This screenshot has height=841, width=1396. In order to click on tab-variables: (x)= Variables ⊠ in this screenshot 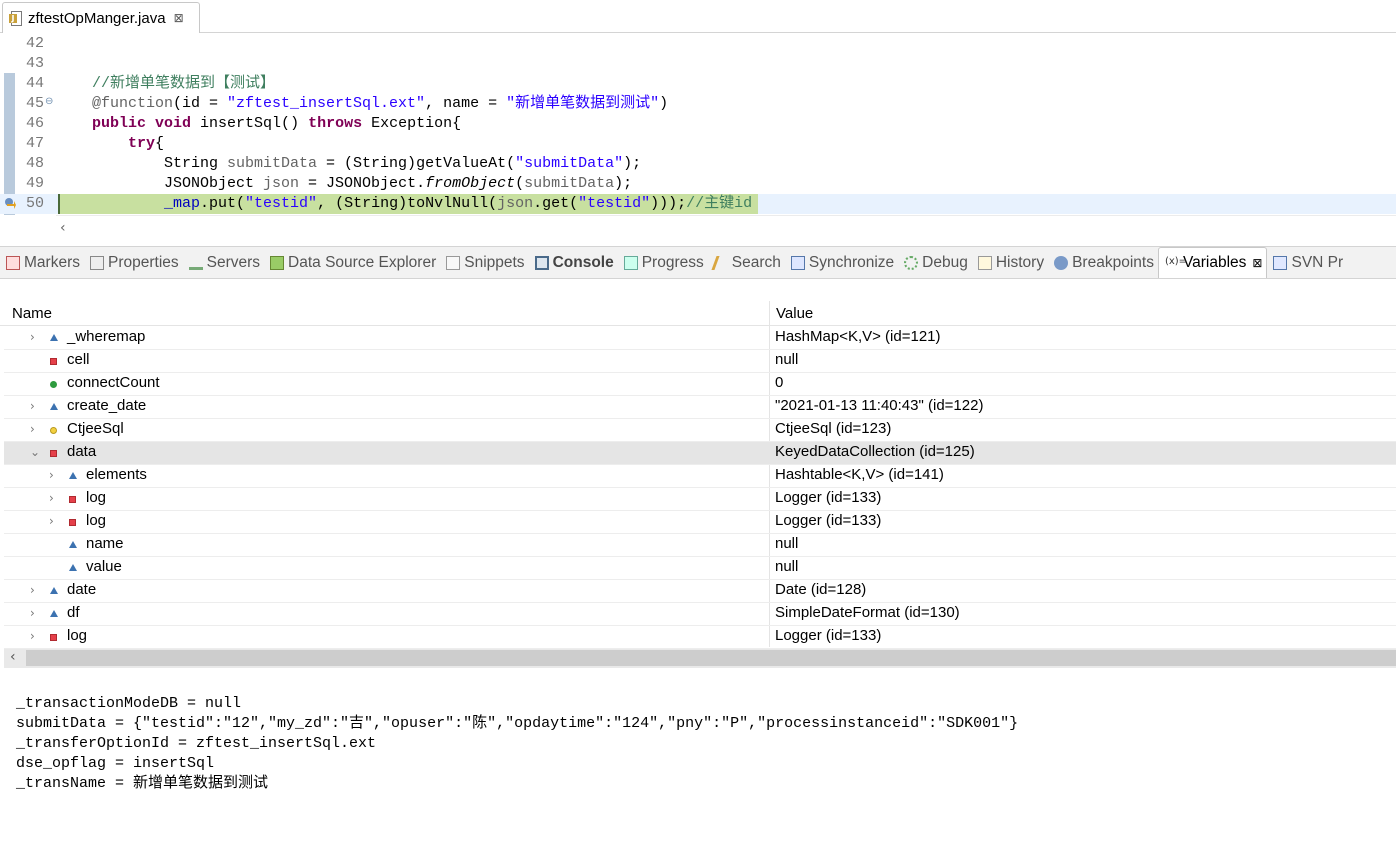, I will do `click(1212, 262)`.